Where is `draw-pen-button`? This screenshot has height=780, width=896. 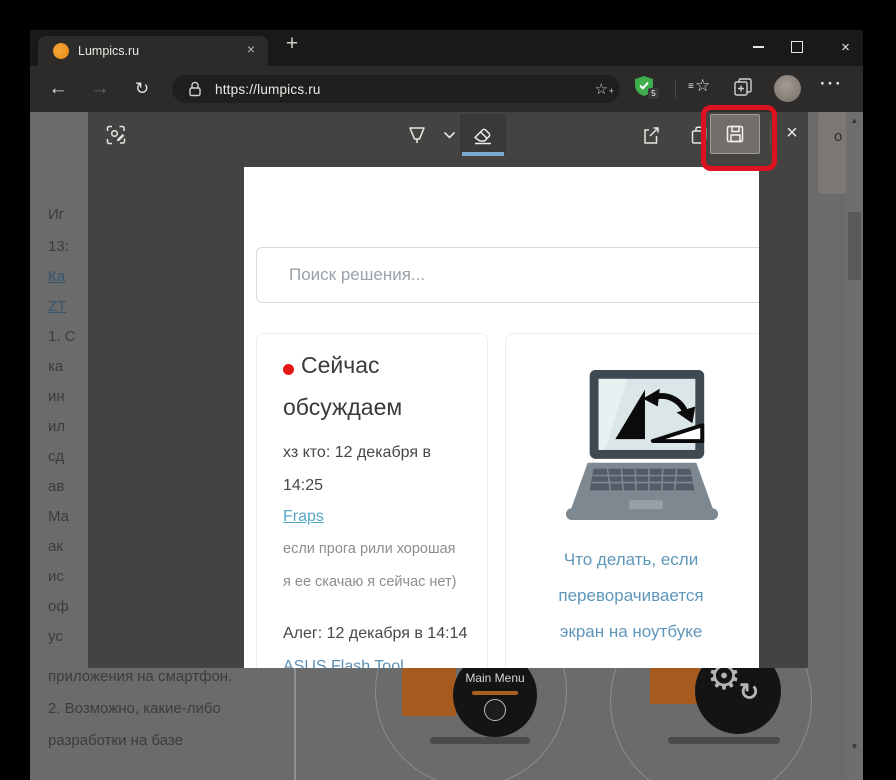 draw-pen-button is located at coordinates (417, 135).